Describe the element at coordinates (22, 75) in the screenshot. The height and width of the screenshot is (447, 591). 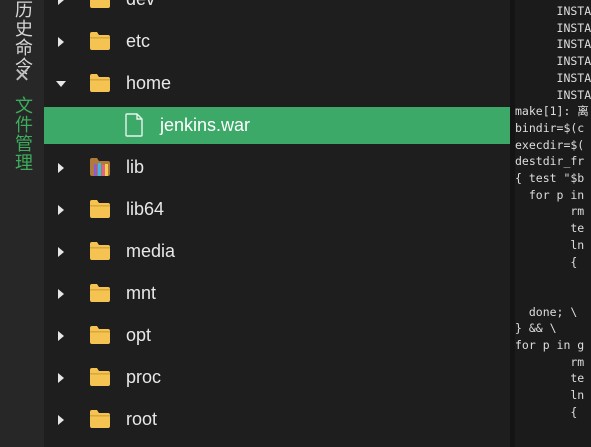
I see `close-icon: ✕` at that location.